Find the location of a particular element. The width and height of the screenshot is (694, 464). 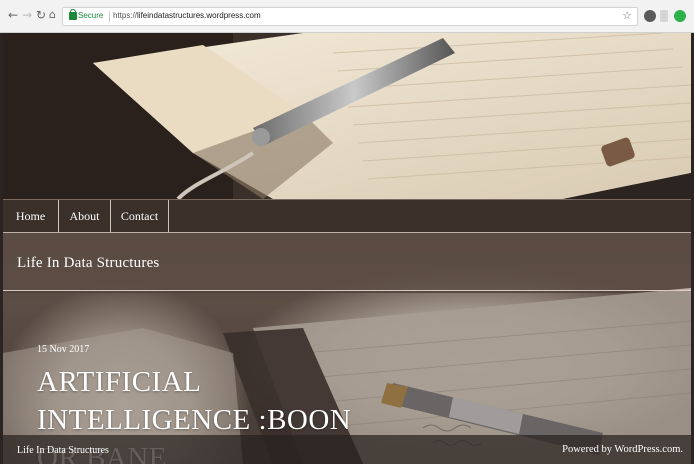

url-host: lifeindatastructures.wordpress.com is located at coordinates (199, 15).